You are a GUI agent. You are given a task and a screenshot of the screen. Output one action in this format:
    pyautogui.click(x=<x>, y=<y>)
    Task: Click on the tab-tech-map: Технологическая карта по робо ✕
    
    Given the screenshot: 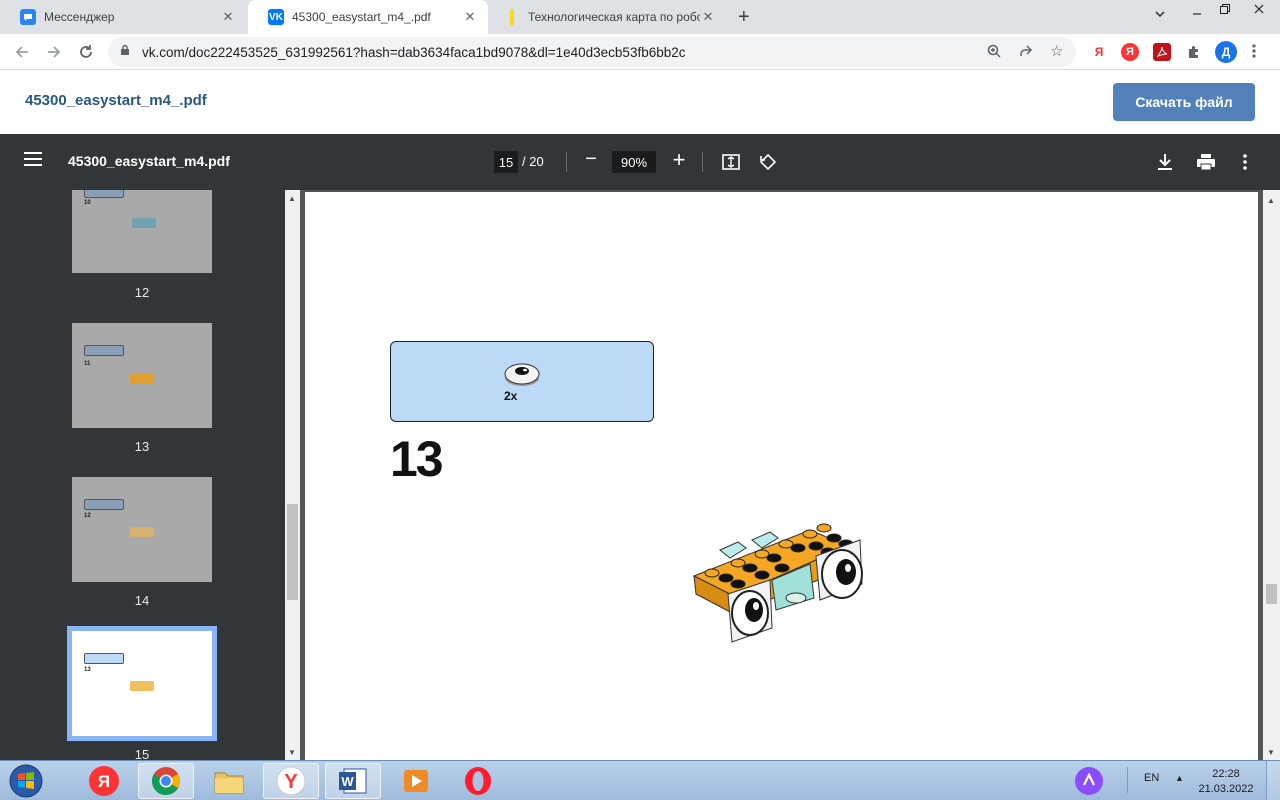 What is the action you would take?
    pyautogui.click(x=606, y=17)
    